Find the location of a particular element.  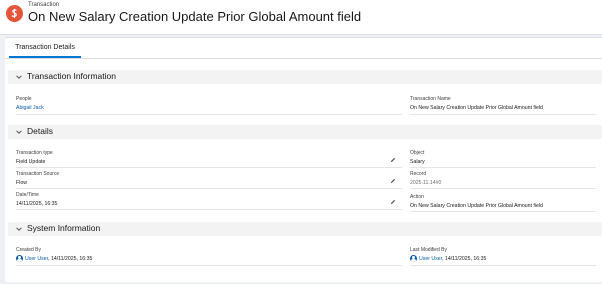

section-title: System Information is located at coordinates (64, 228).